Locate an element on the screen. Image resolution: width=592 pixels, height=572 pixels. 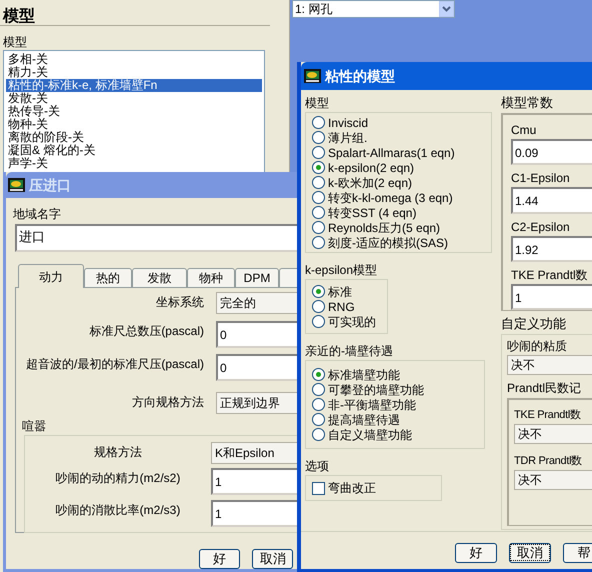
field-label: 超音波的/最初的标准尺压(pascal) is located at coordinates (114, 363).